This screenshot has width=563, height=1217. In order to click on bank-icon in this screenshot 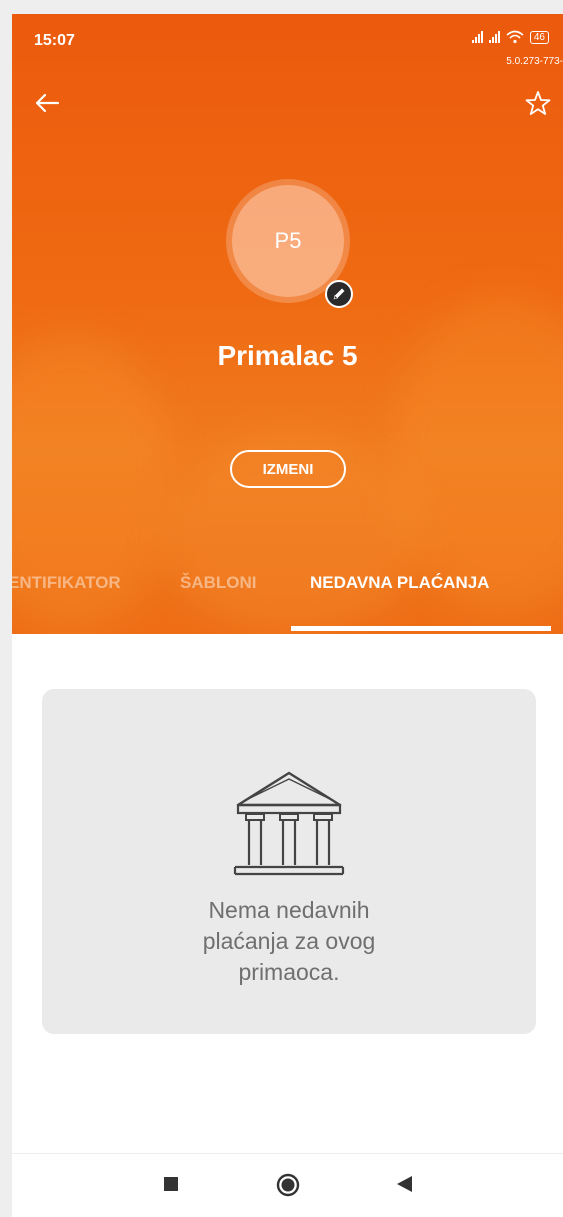, I will do `click(289, 823)`.